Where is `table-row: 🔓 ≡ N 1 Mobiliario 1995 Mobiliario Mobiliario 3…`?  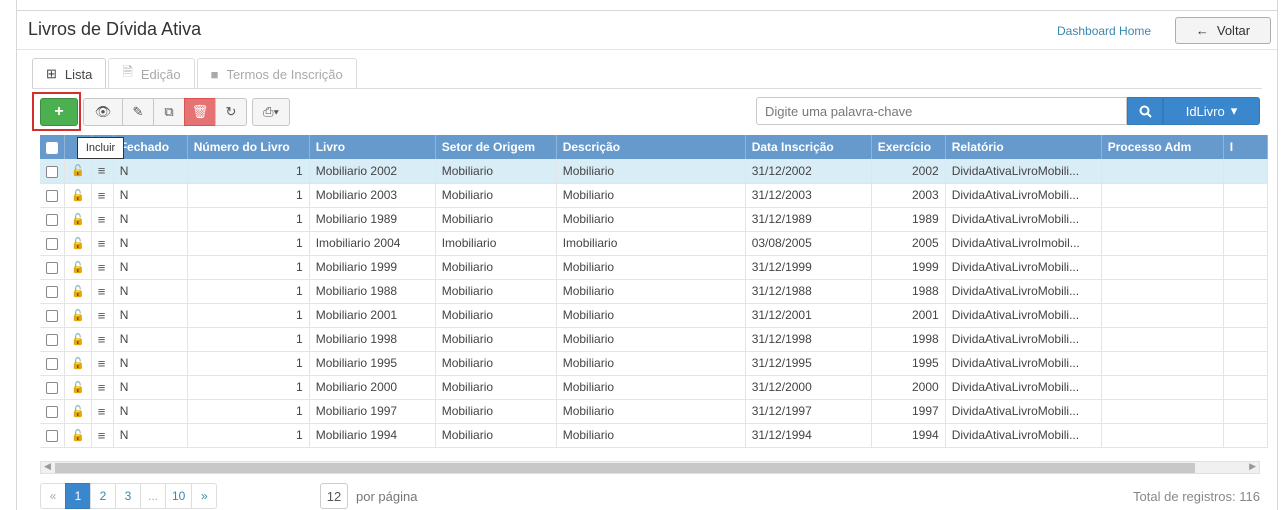
table-row: 🔓 ≡ N 1 Mobiliario 1995 Mobiliario Mobiliario 3… is located at coordinates (654, 363).